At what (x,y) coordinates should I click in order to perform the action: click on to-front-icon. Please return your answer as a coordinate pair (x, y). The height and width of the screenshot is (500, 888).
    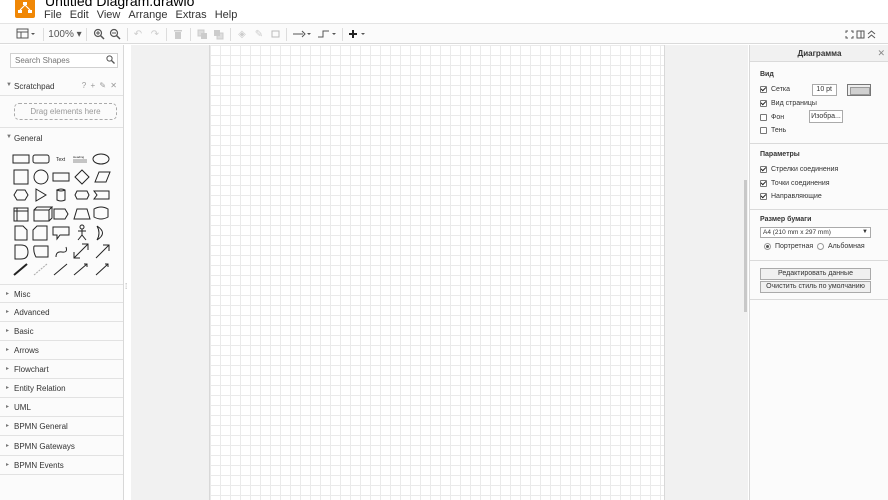
    Looking at the image, I should click on (202, 34).